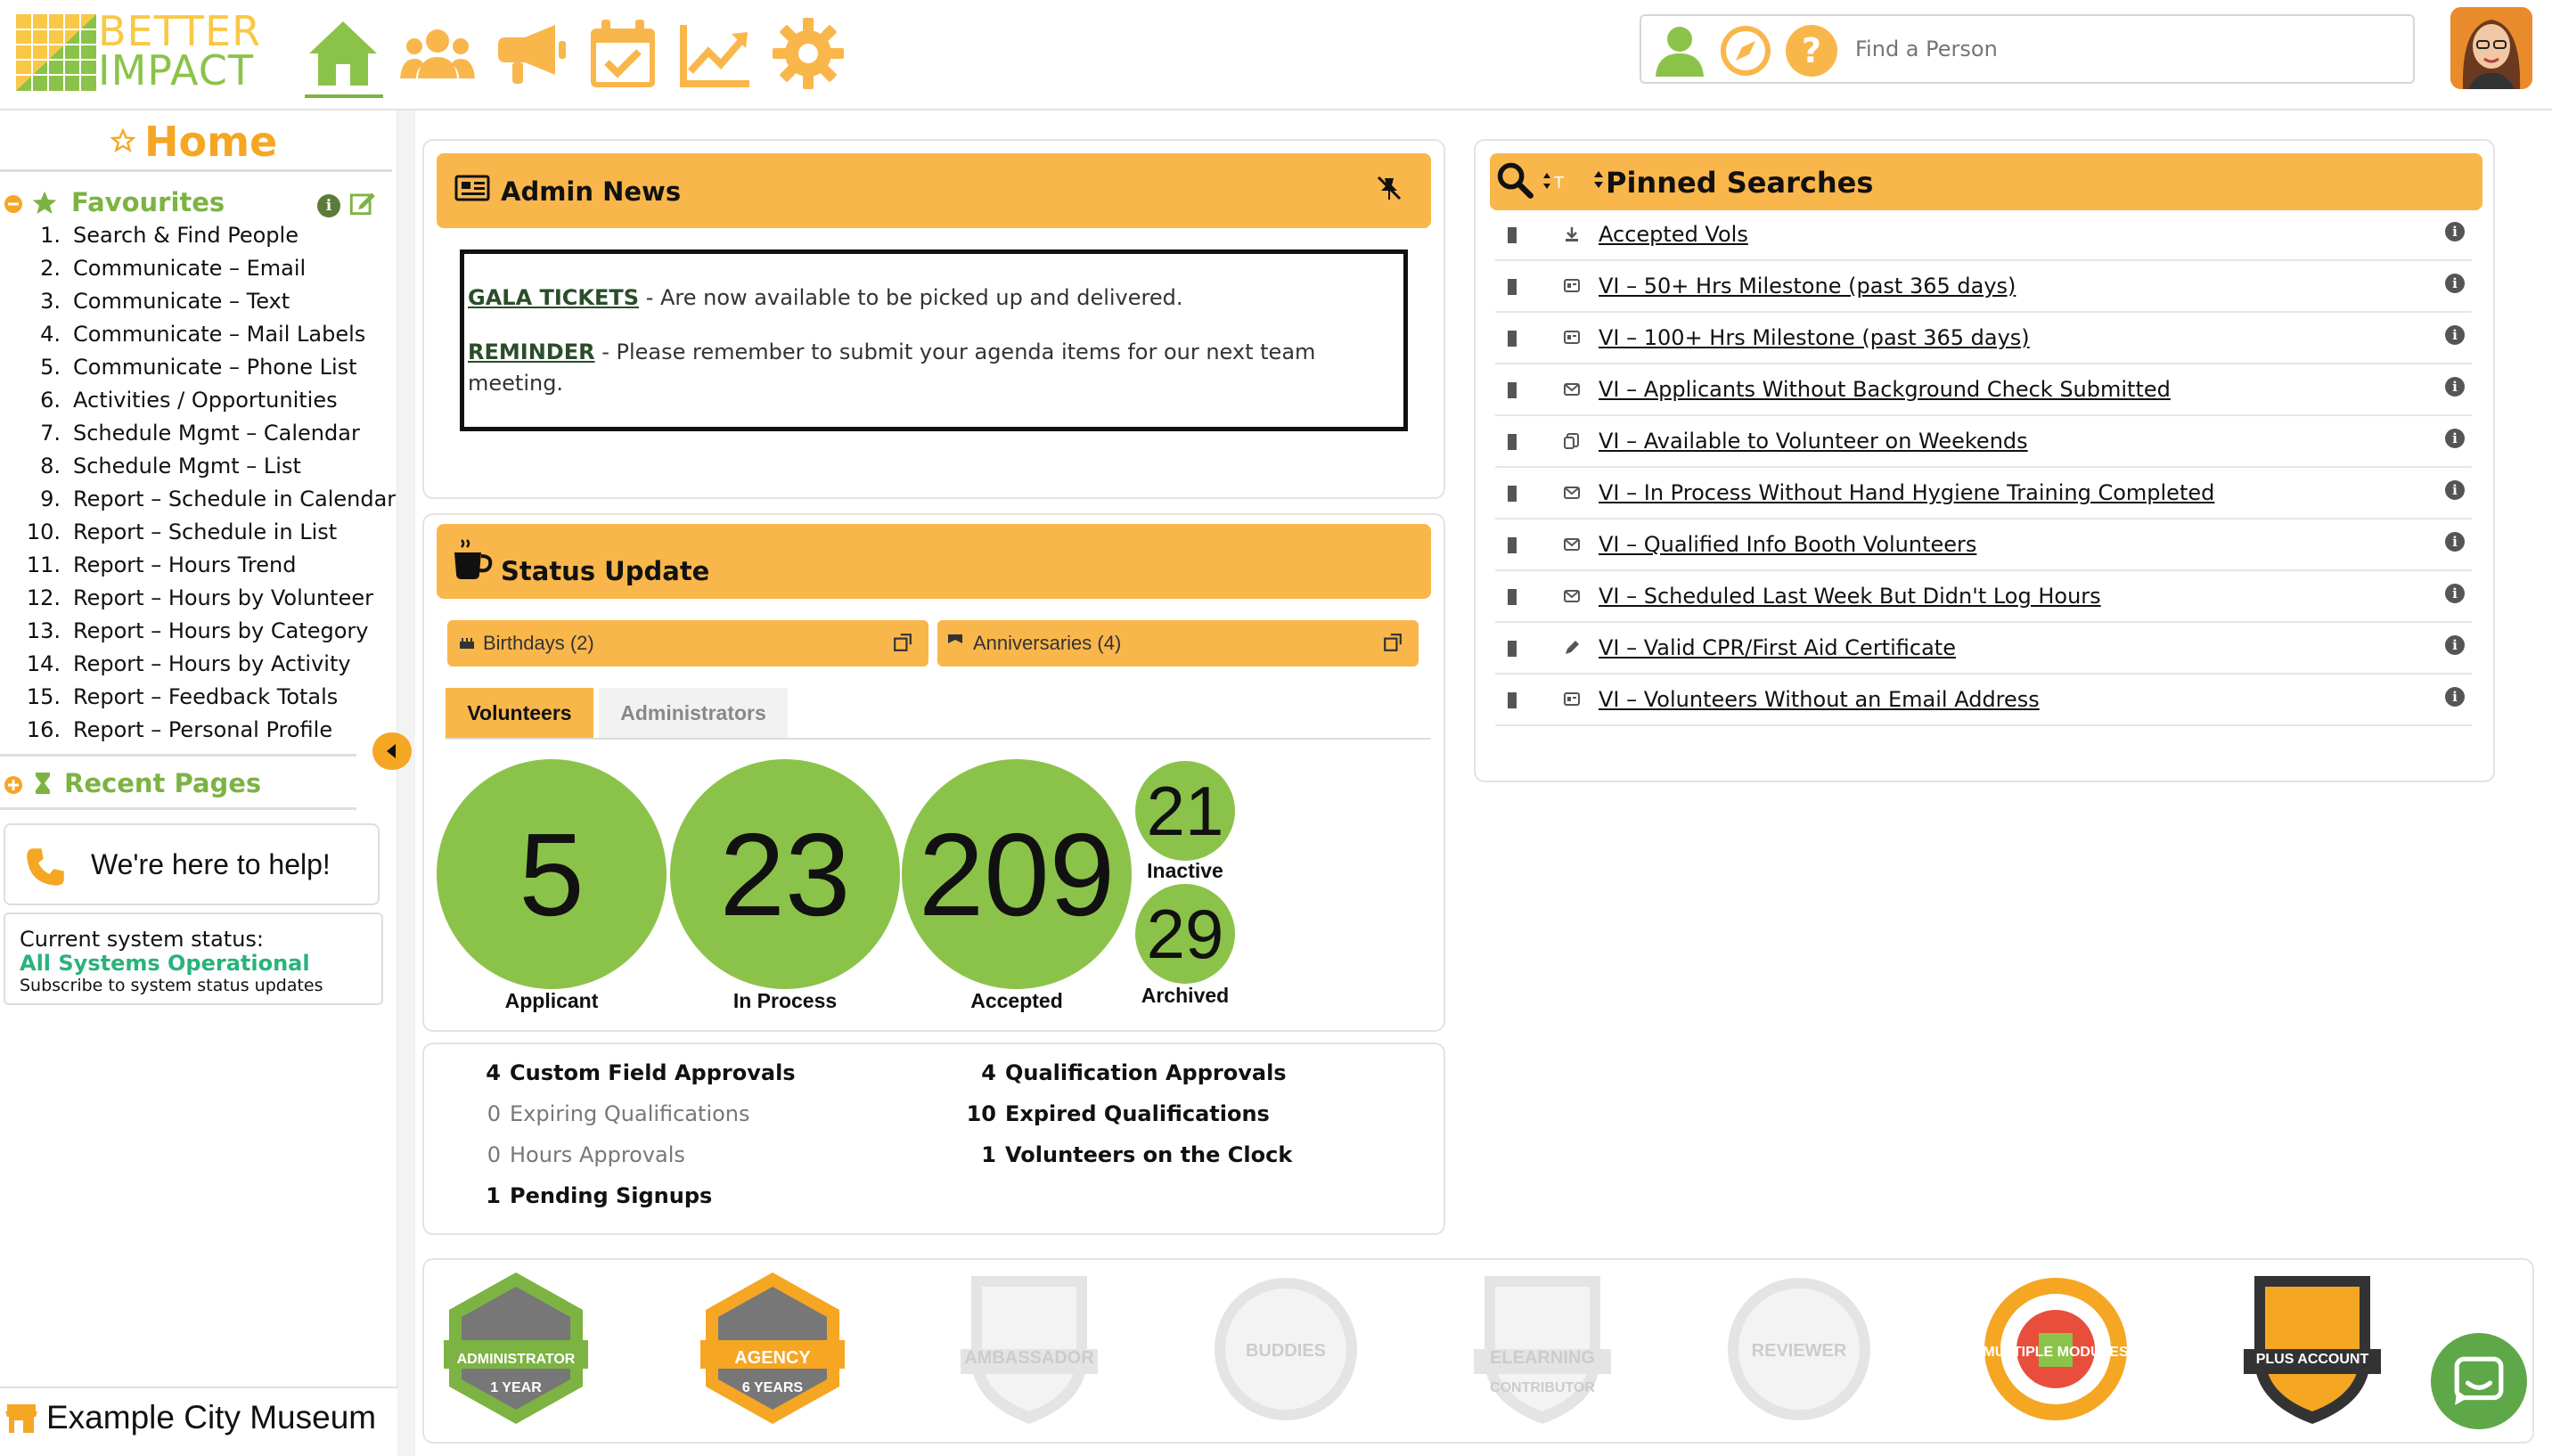 The height and width of the screenshot is (1456, 2552). What do you see at coordinates (219, 335) in the screenshot?
I see `favourite-label: Communicate – Mail Labels` at bounding box center [219, 335].